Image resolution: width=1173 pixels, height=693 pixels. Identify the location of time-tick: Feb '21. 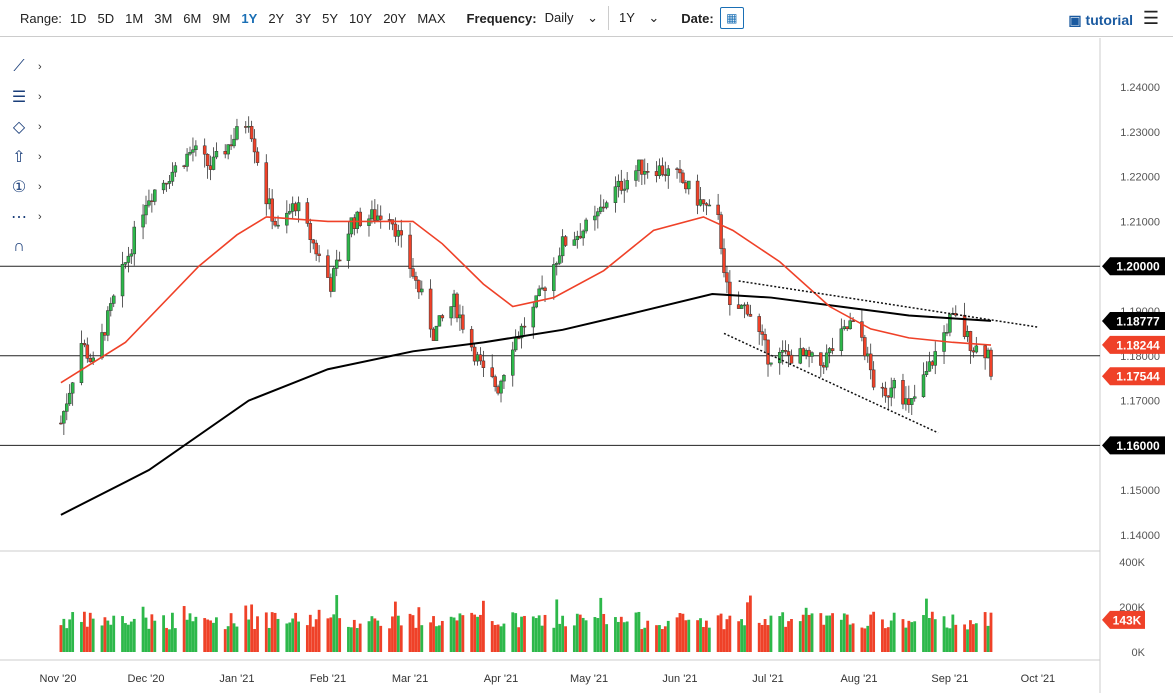
(328, 679).